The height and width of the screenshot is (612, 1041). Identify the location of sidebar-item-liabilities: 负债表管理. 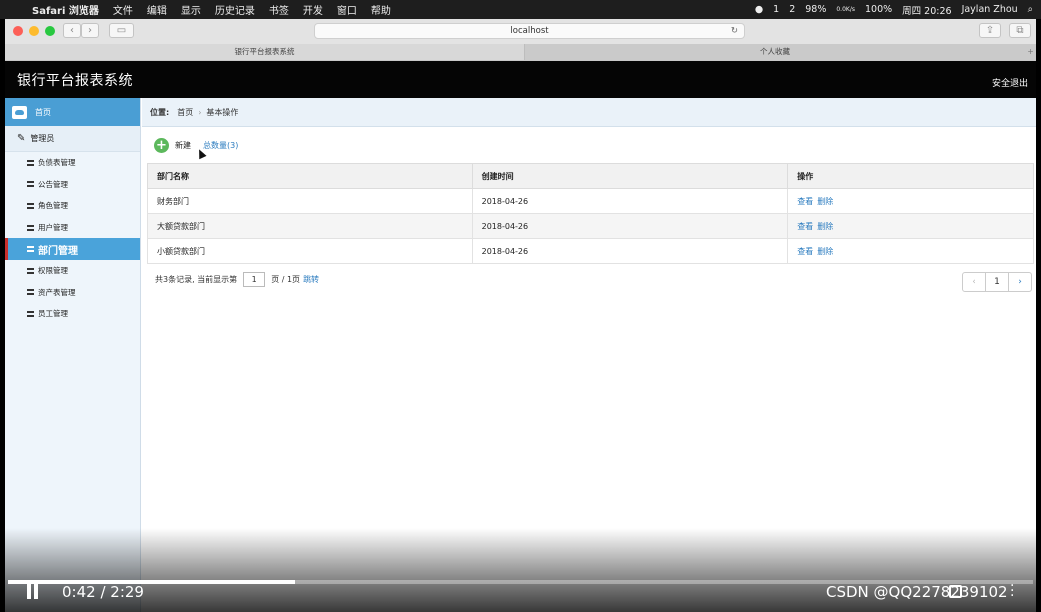
(72, 163).